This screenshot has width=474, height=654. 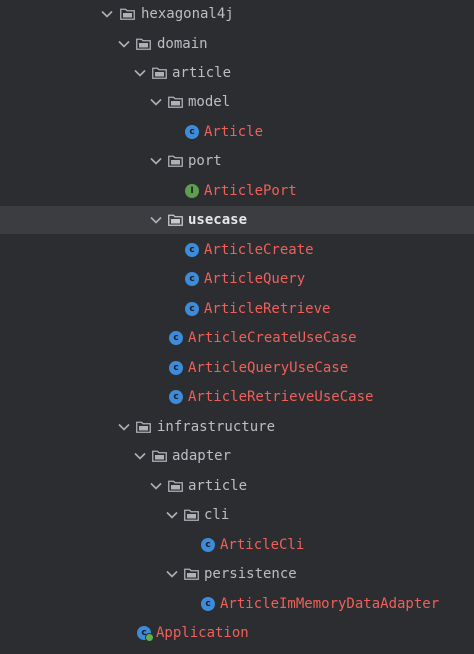 I want to click on tree-node-article-create-use-case: c ArticleCreateUseCase, so click(x=237, y=338).